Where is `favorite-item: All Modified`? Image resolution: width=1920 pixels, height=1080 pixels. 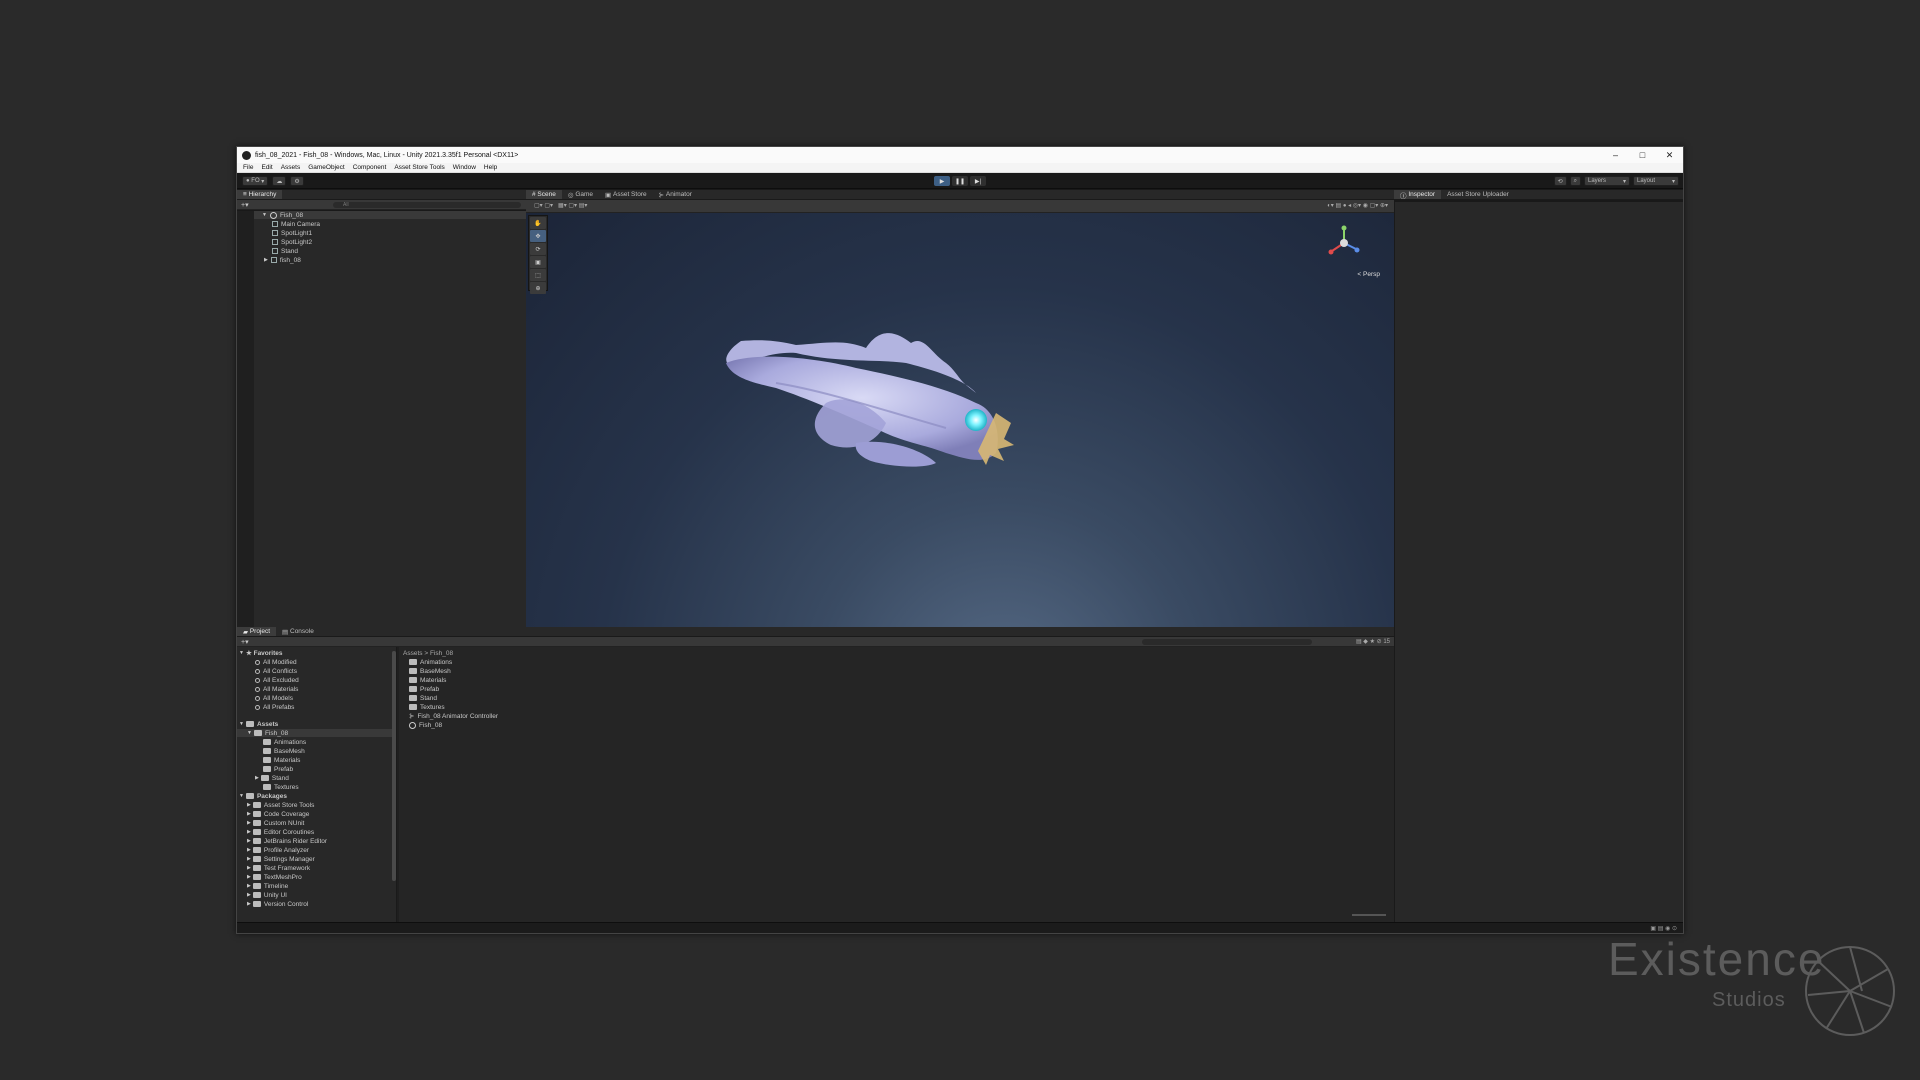 favorite-item: All Modified is located at coordinates (276, 662).